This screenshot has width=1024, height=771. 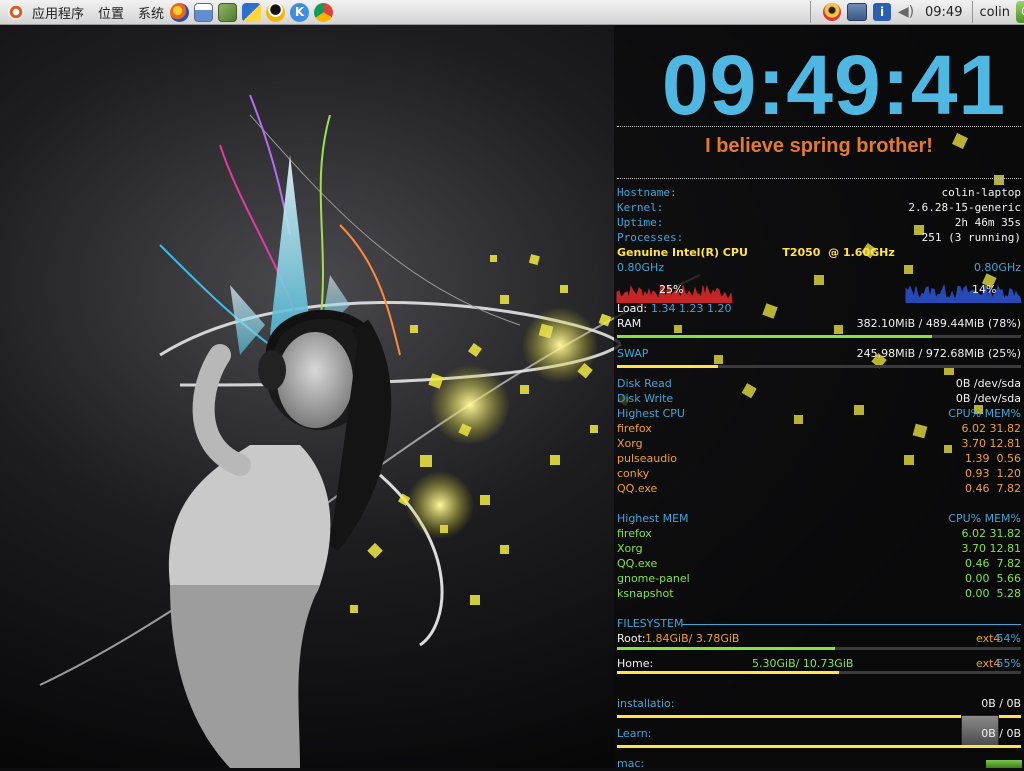 I want to click on root-bar, so click(x=819, y=648).